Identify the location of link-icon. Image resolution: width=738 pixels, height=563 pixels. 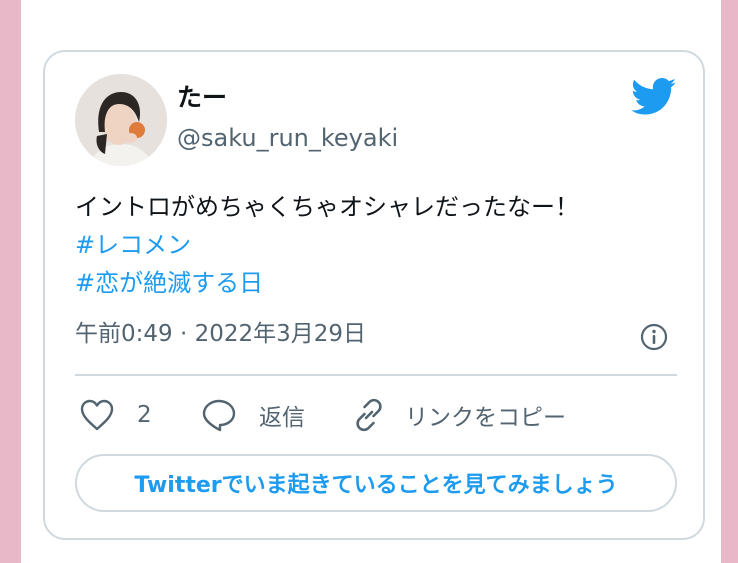
(369, 415).